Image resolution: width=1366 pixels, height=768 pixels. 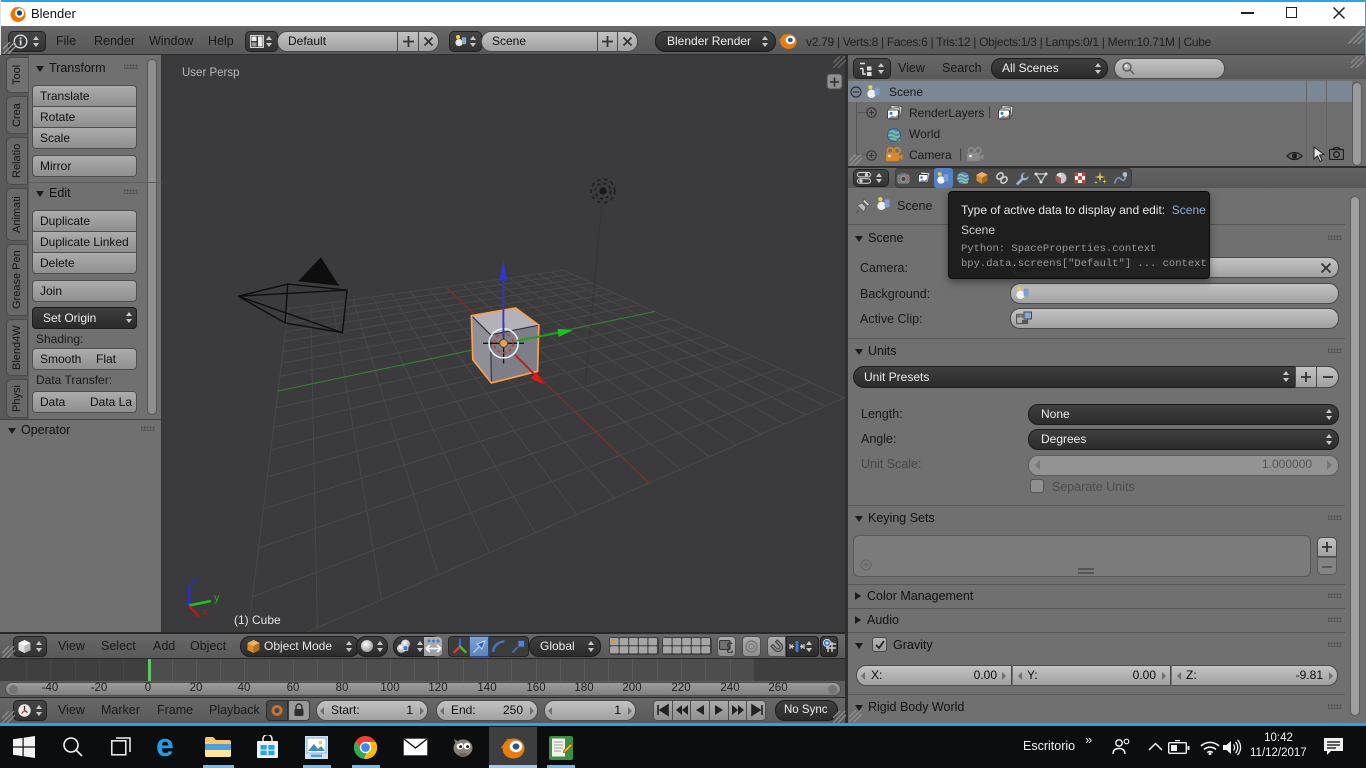 What do you see at coordinates (211, 73) in the screenshot?
I see `svg-text: User Persp` at bounding box center [211, 73].